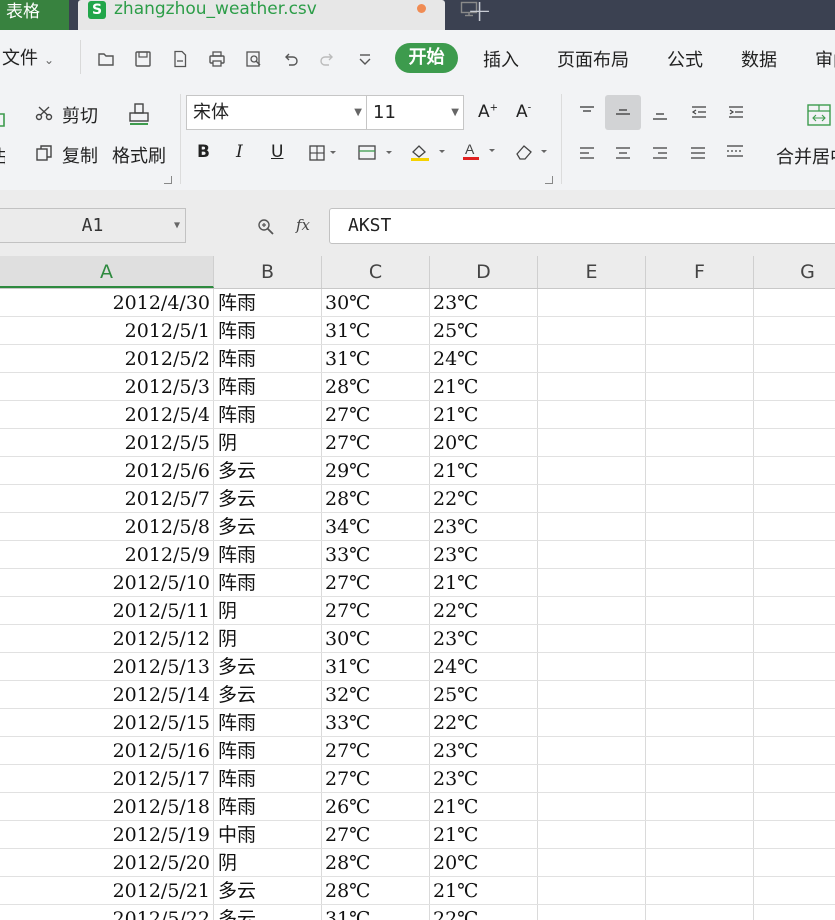 The width and height of the screenshot is (835, 920). I want to click on high-temp-cell: 29℃, so click(375, 471).